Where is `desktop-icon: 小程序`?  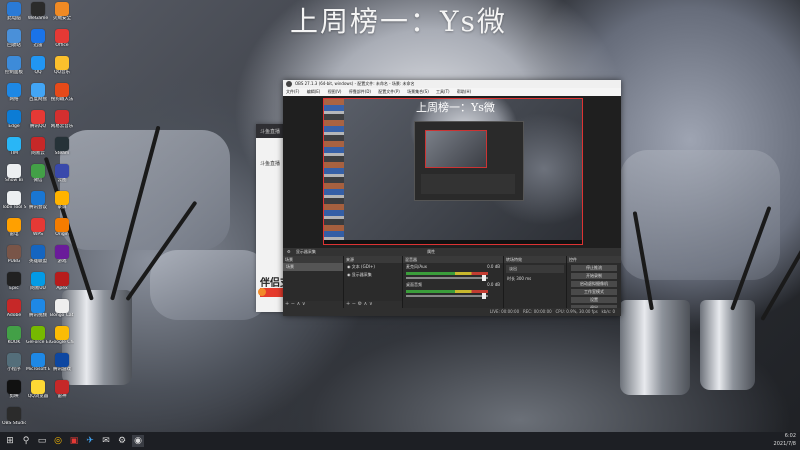
desktop-icon: 小程序 is located at coordinates (14, 362).